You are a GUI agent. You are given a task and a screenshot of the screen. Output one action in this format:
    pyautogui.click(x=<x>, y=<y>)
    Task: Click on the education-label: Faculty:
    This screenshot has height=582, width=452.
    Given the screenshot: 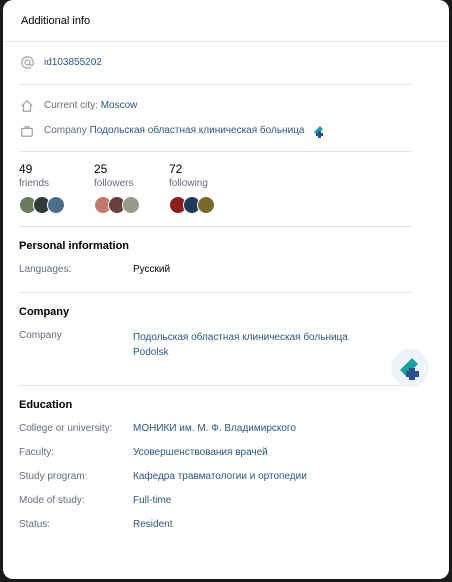 What is the action you would take?
    pyautogui.click(x=37, y=452)
    